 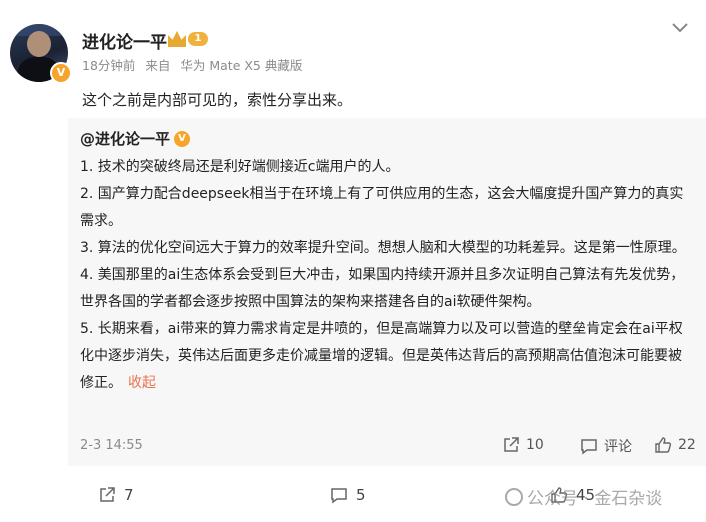 I want to click on repost-paragraph: 1. 技术的突破终局还是利好端侧接近c端用户的人。, so click(x=240, y=167).